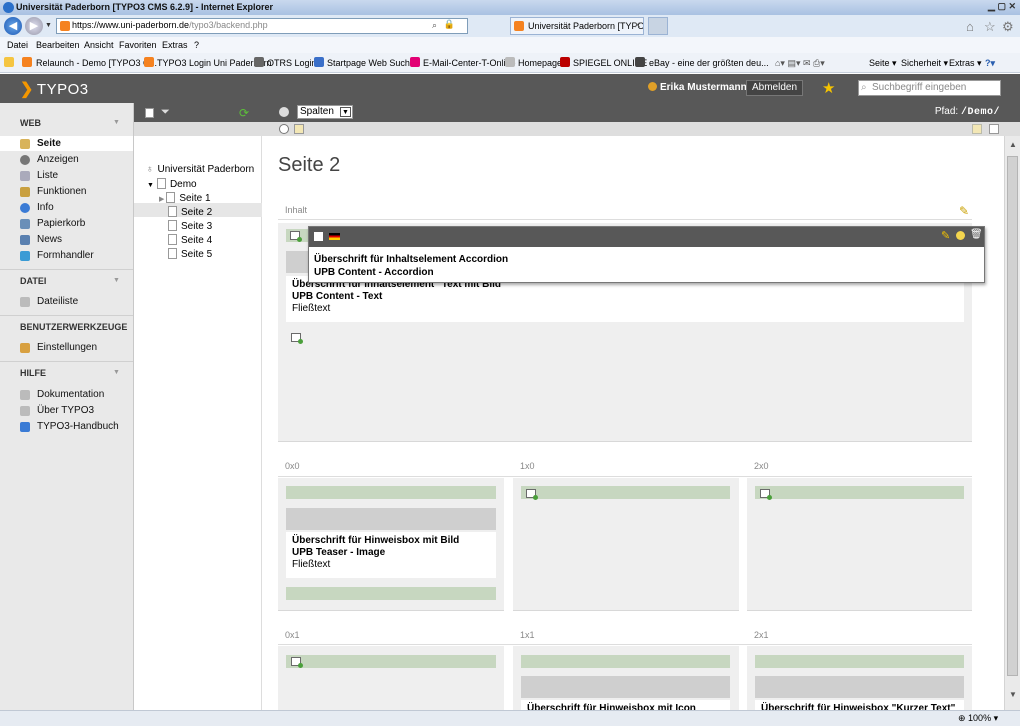 This screenshot has width=1020, height=726. I want to click on tree-root: ♁ Universität Paderborn, so click(200, 169).